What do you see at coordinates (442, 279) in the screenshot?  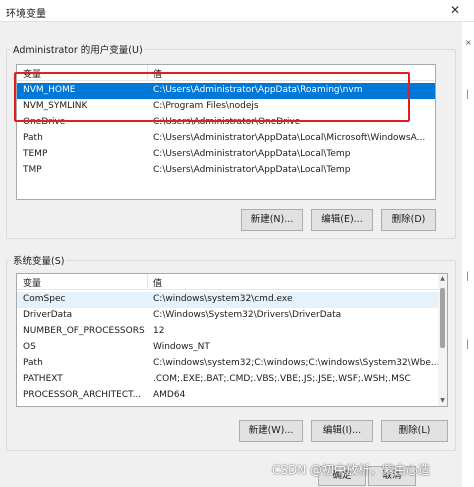 I see `scroll-up-icon: ▲` at bounding box center [442, 279].